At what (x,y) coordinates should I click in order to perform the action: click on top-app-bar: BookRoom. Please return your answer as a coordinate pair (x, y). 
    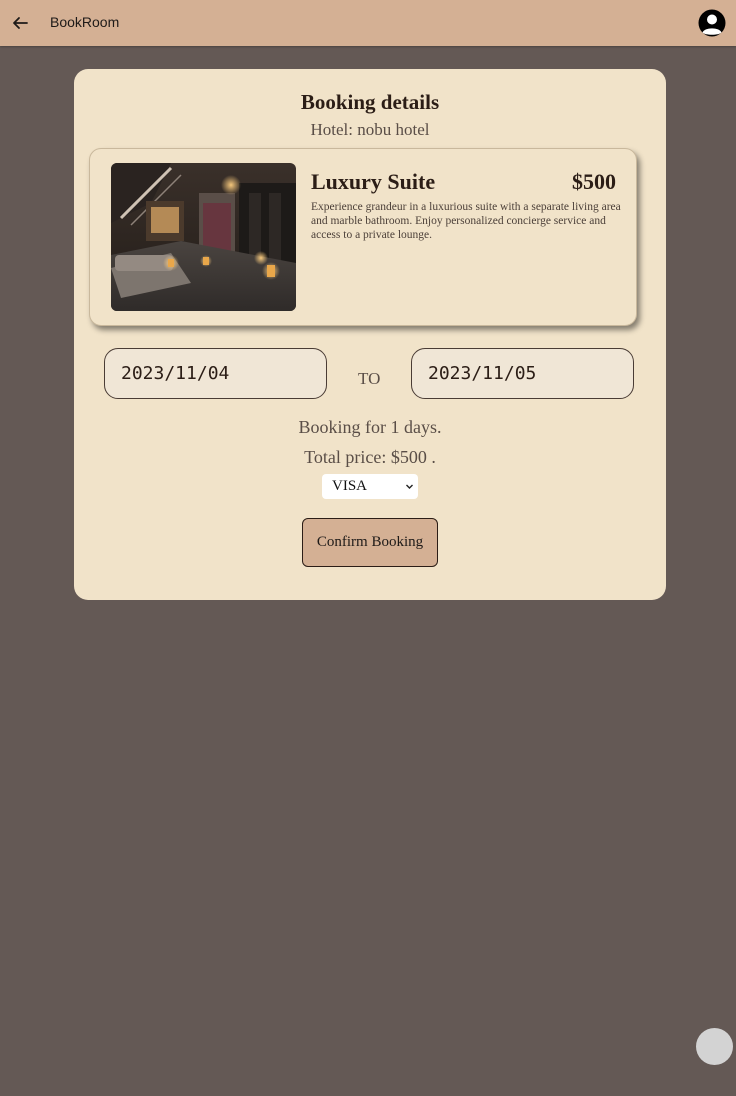
    Looking at the image, I should click on (368, 23).